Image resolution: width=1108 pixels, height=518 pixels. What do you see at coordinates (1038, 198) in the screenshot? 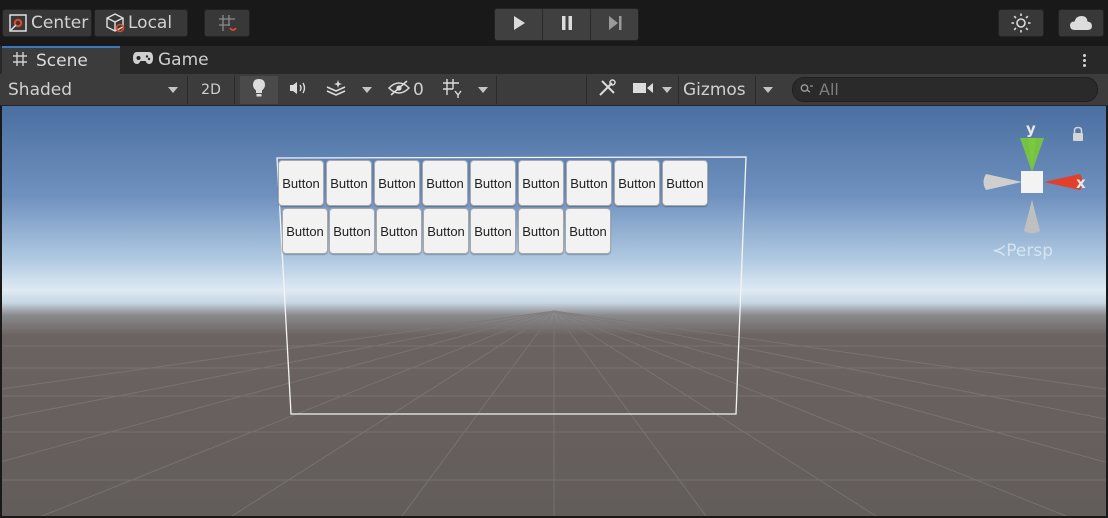
I see `scene-orientation-gizmo: y x ≺Persp` at bounding box center [1038, 198].